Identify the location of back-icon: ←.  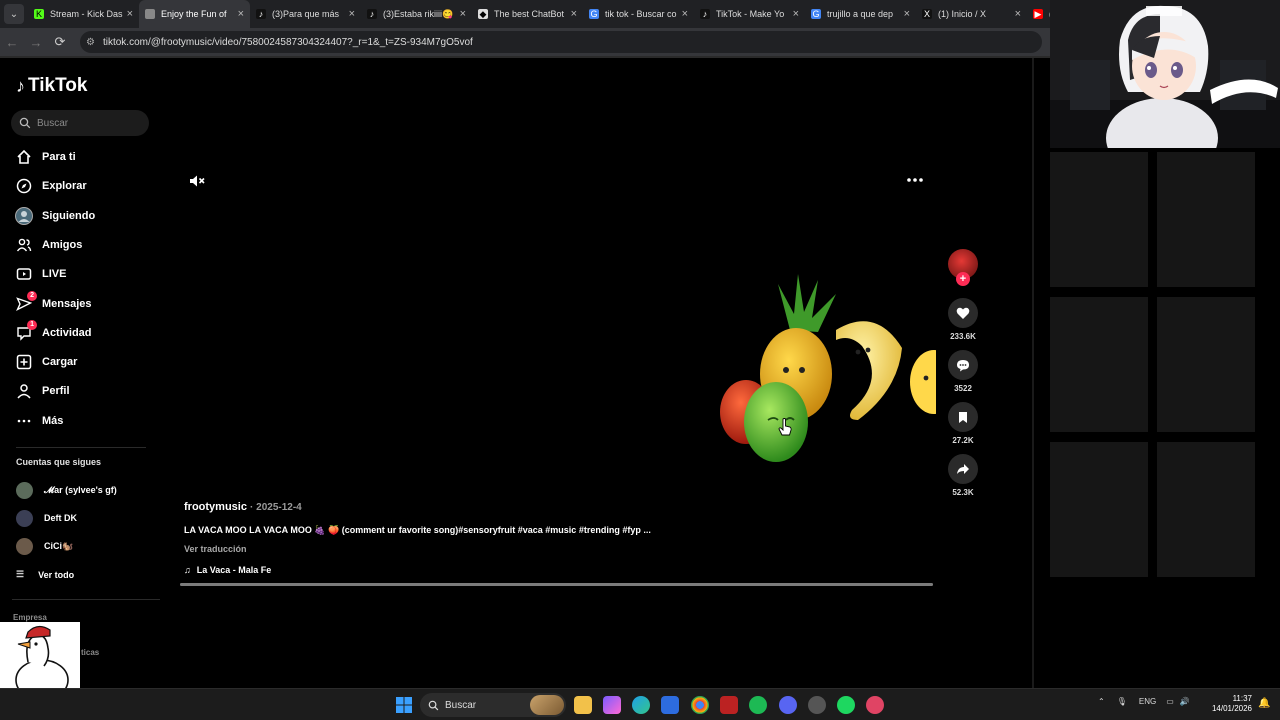
(12, 42).